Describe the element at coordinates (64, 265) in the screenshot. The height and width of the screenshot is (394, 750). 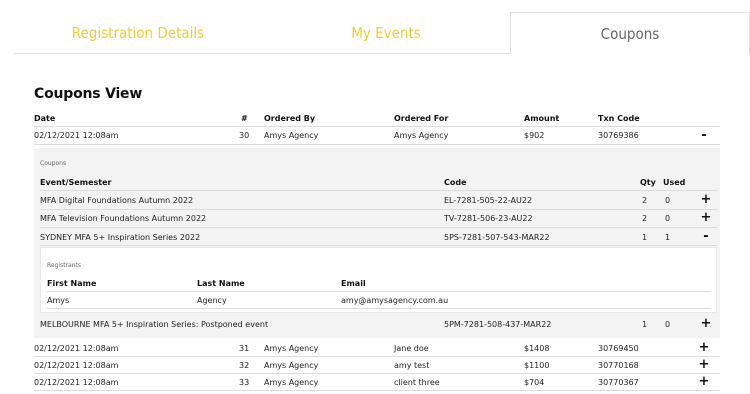
I see `registrants-caption: Registrants` at that location.